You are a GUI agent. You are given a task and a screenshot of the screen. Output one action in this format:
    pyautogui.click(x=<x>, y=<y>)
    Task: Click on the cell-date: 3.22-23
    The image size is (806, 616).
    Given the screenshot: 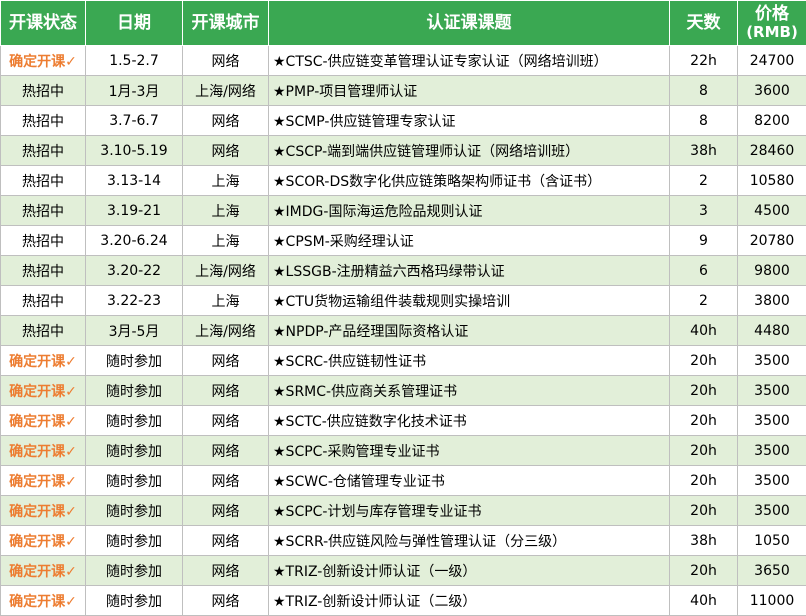 What is the action you would take?
    pyautogui.click(x=134, y=301)
    